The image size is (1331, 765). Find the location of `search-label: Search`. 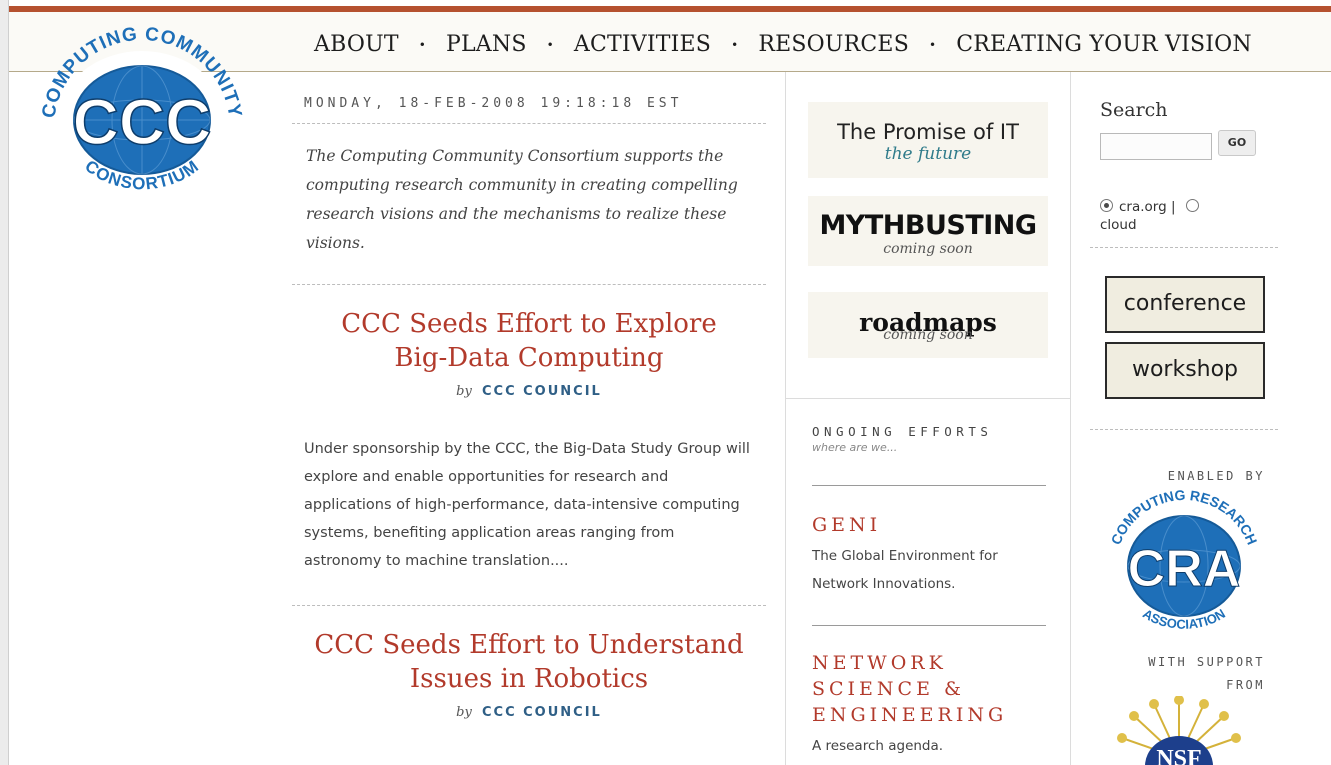

search-label: Search is located at coordinates (1134, 110).